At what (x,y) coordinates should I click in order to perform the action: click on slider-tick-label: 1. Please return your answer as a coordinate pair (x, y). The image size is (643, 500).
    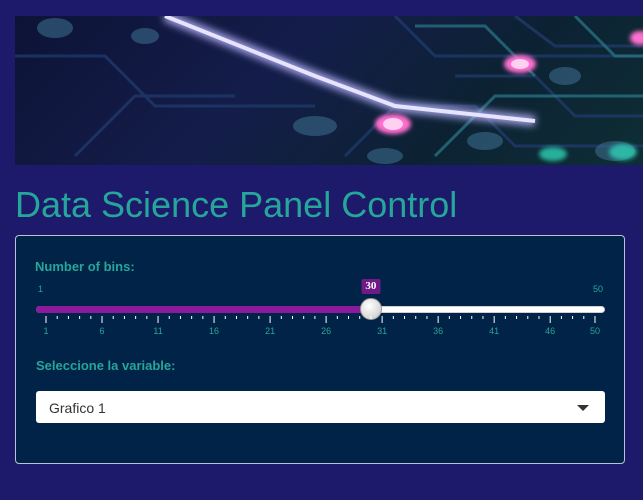
    Looking at the image, I should click on (45, 331).